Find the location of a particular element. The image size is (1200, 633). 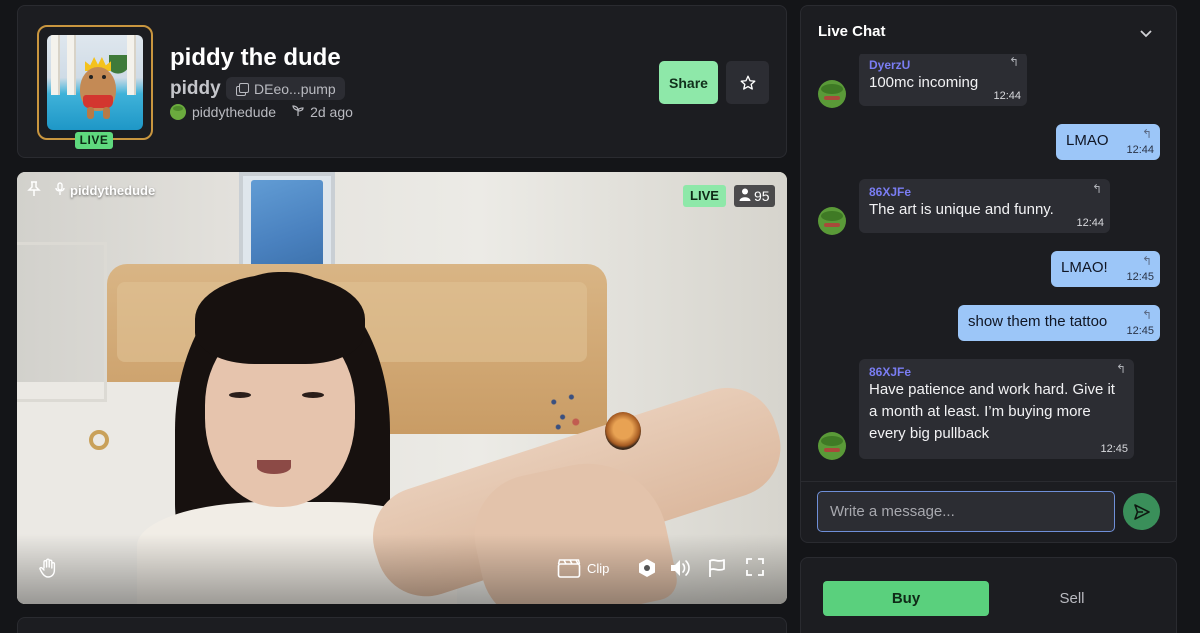

streamer-name: piddythedude is located at coordinates (113, 190).